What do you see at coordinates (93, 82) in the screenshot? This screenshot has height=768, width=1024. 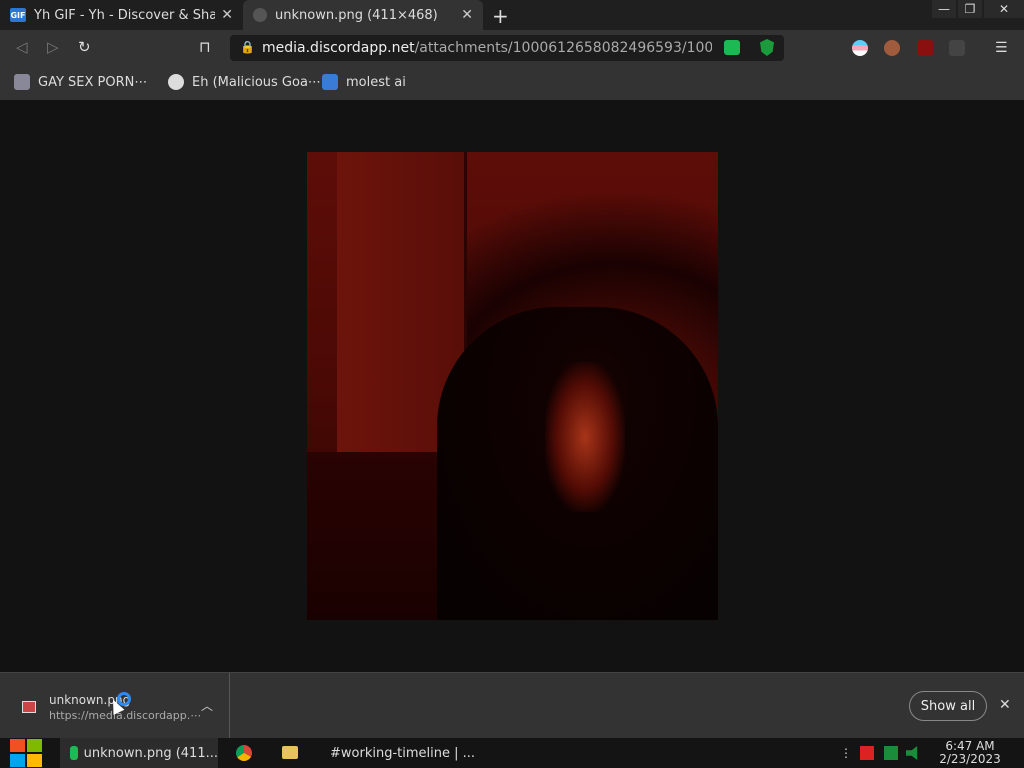 I see `bookmark-label: GAY SEX PORN⋯` at bounding box center [93, 82].